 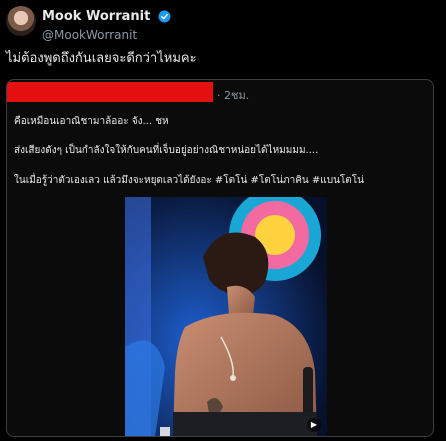 I want to click on tweet-text: ไม่ต้องพูดถึงกันเลยจะดีกว่าไหมคะ, so click(x=101, y=58).